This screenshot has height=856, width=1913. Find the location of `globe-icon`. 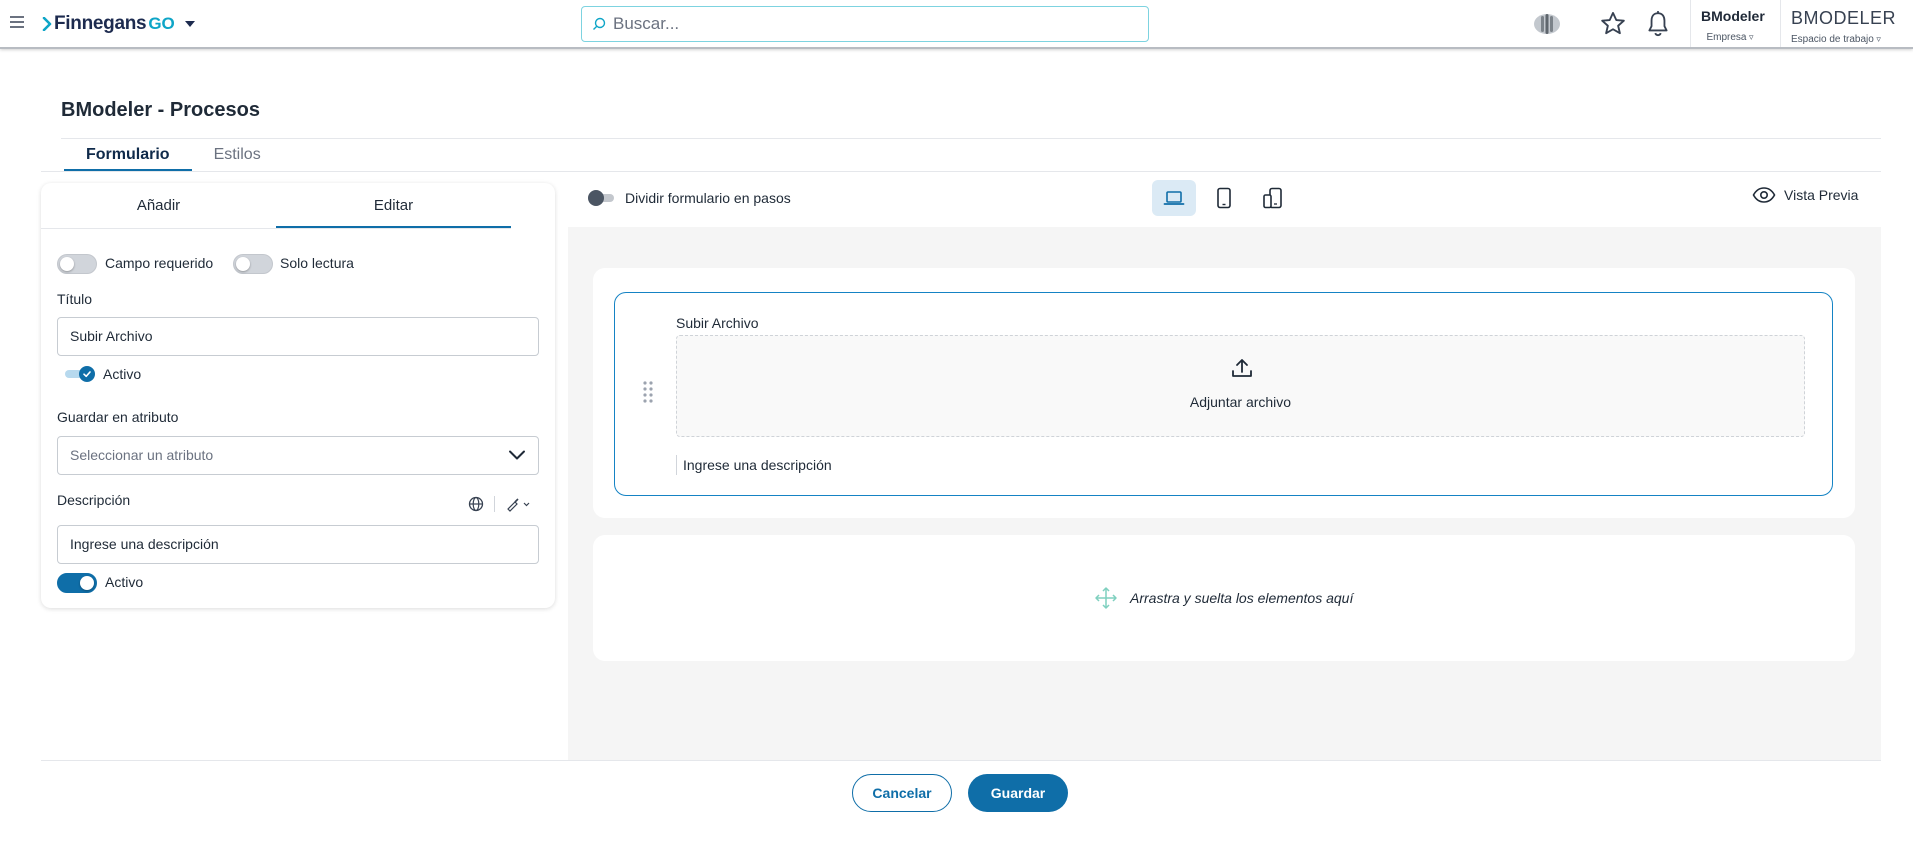

globe-icon is located at coordinates (476, 504).